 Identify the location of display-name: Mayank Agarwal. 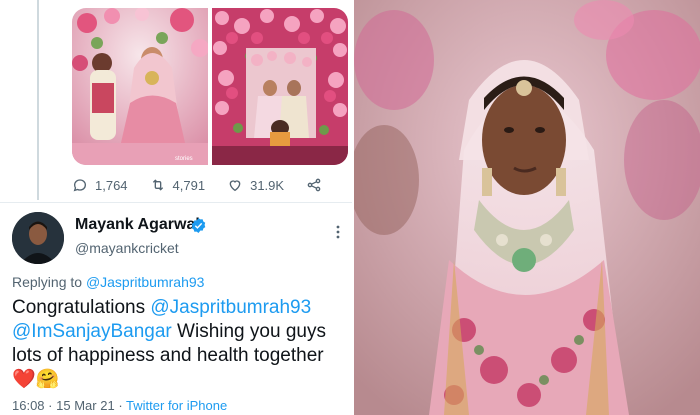
(137, 225).